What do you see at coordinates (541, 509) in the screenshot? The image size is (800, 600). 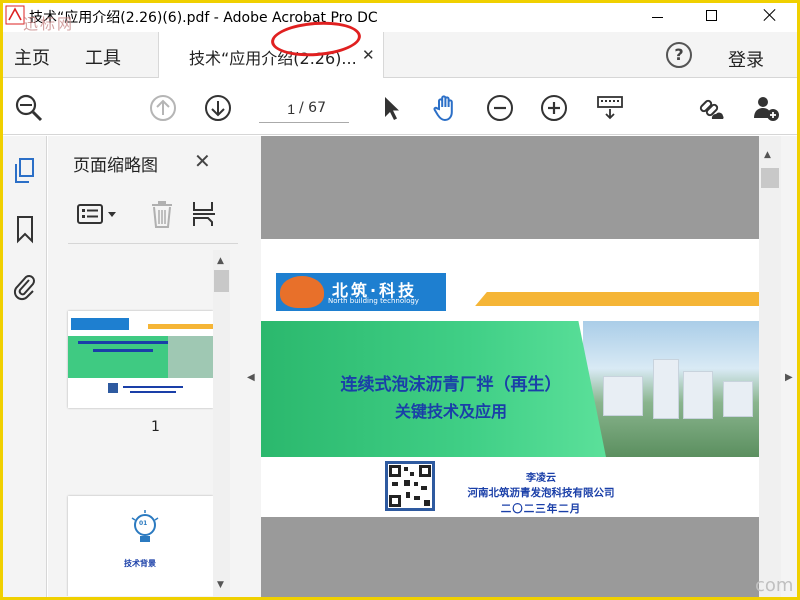 I see `presentation-date: 二〇二三年二月` at bounding box center [541, 509].